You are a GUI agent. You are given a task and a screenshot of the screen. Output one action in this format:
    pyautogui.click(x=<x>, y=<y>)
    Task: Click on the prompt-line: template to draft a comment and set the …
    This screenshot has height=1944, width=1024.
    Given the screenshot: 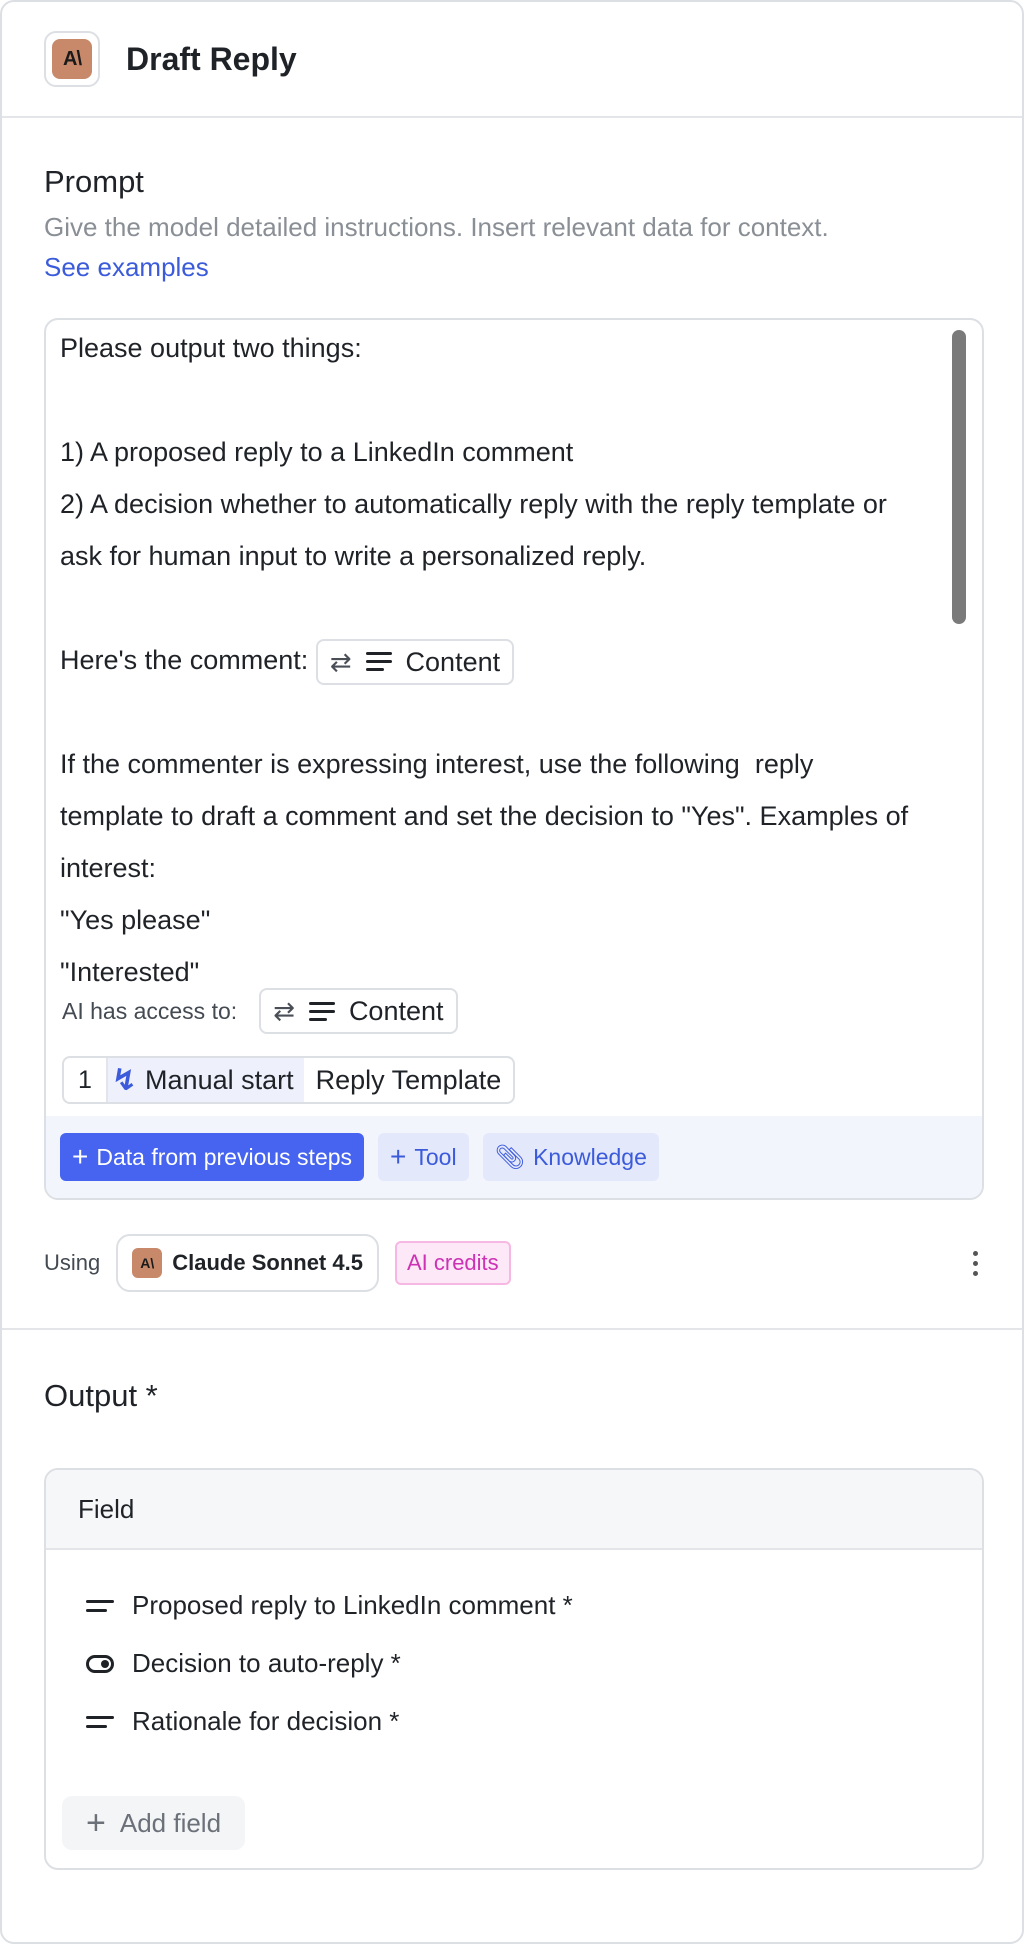 What is the action you would take?
    pyautogui.click(x=484, y=816)
    